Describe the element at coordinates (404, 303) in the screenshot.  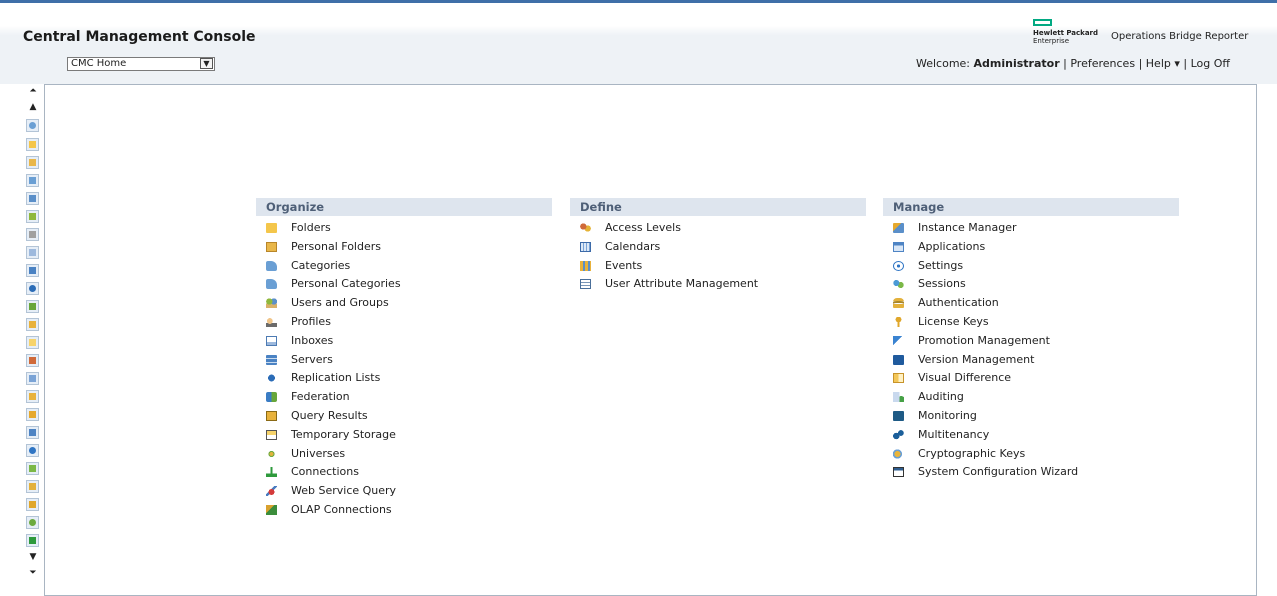
I see `link-users-and-groups: Users and Groups` at that location.